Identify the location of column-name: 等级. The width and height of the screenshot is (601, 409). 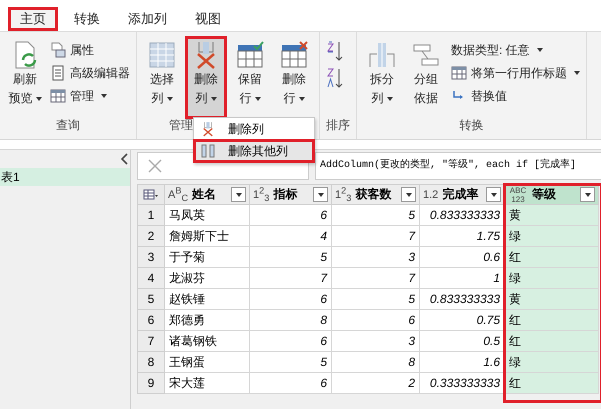
(544, 194).